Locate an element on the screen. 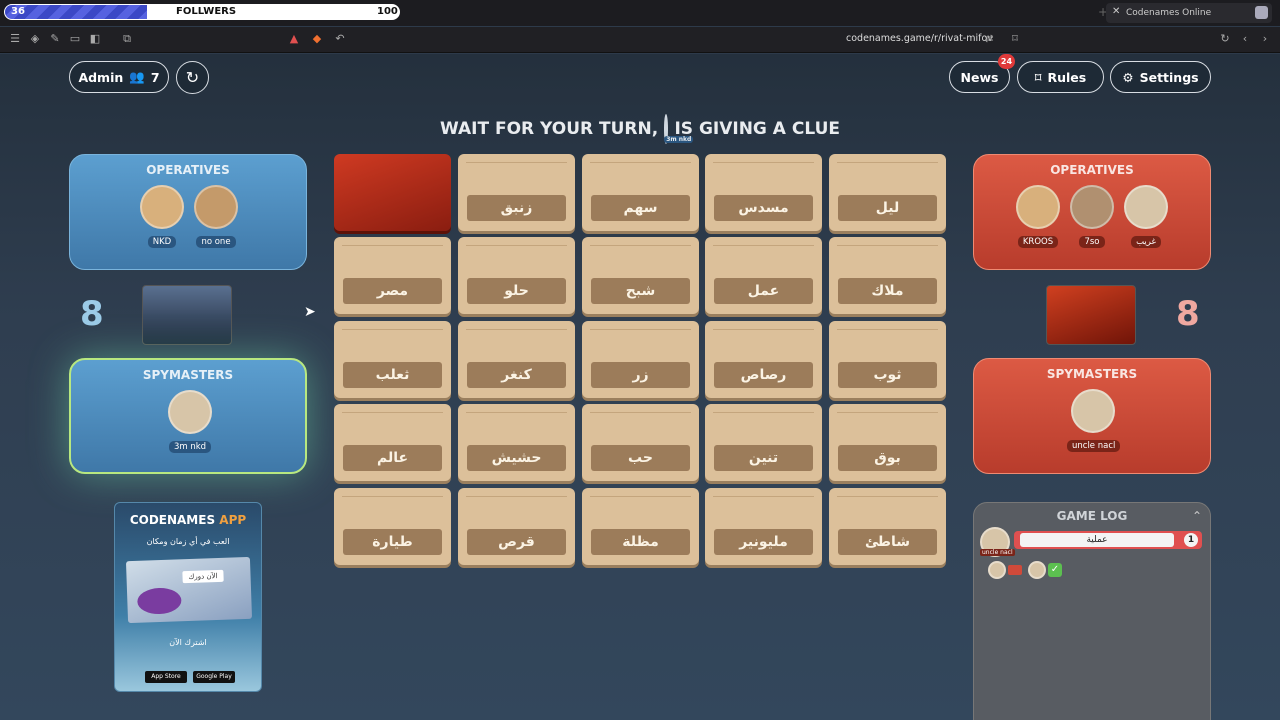 Image resolution: width=1280 pixels, height=720 pixels. word-card: زر is located at coordinates (640, 359).